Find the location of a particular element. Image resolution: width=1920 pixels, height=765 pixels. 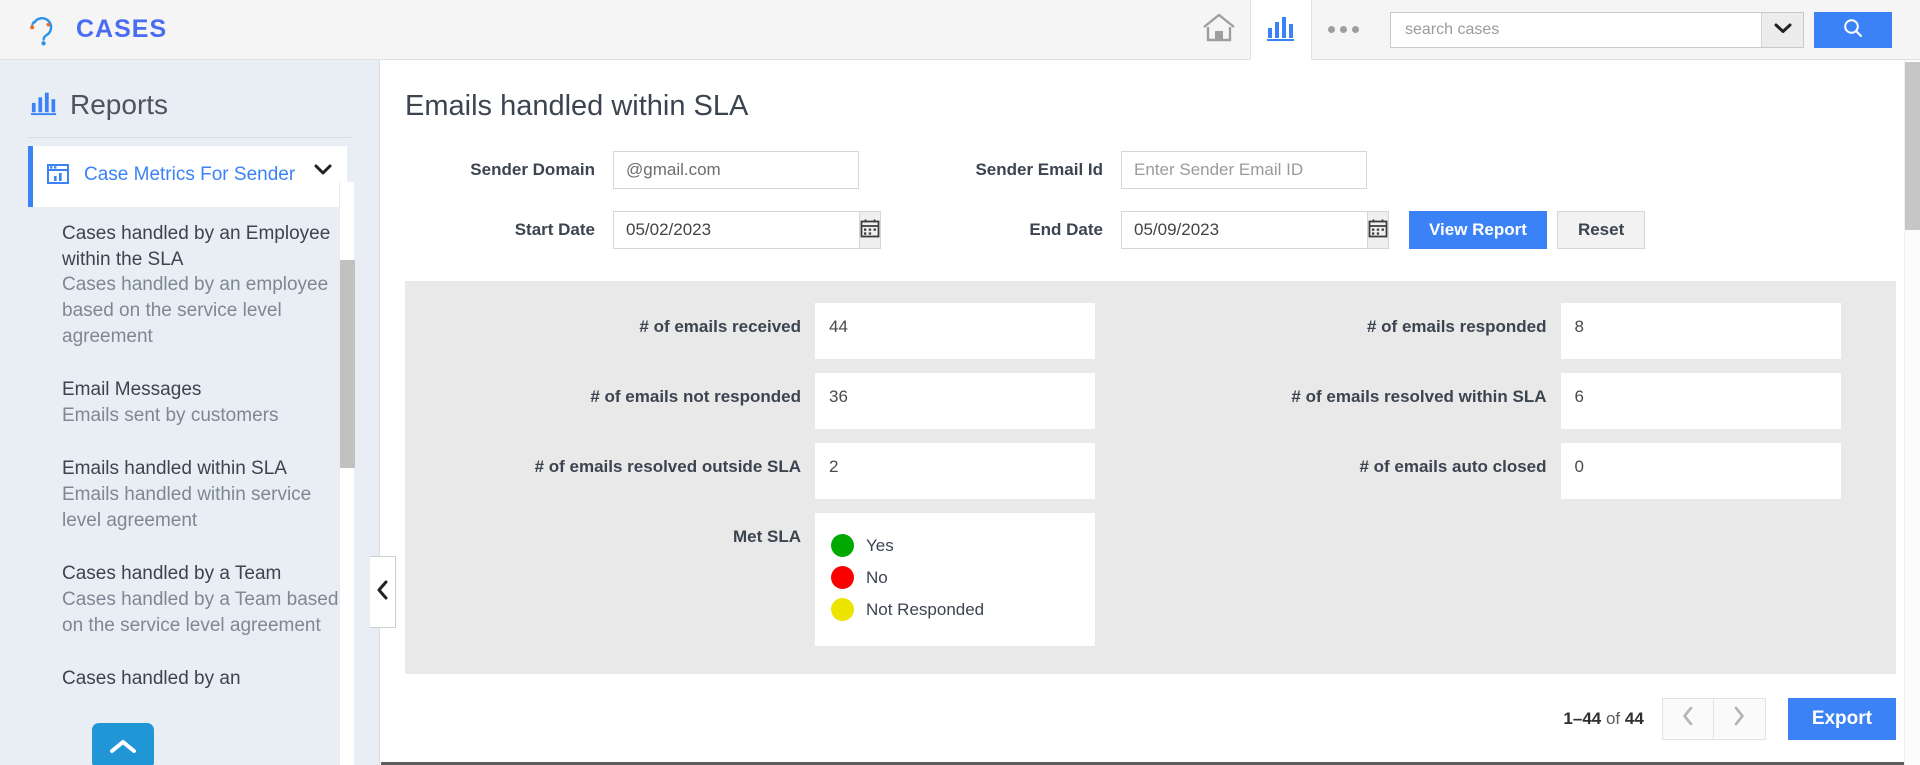

end-date-input is located at coordinates (1244, 230).